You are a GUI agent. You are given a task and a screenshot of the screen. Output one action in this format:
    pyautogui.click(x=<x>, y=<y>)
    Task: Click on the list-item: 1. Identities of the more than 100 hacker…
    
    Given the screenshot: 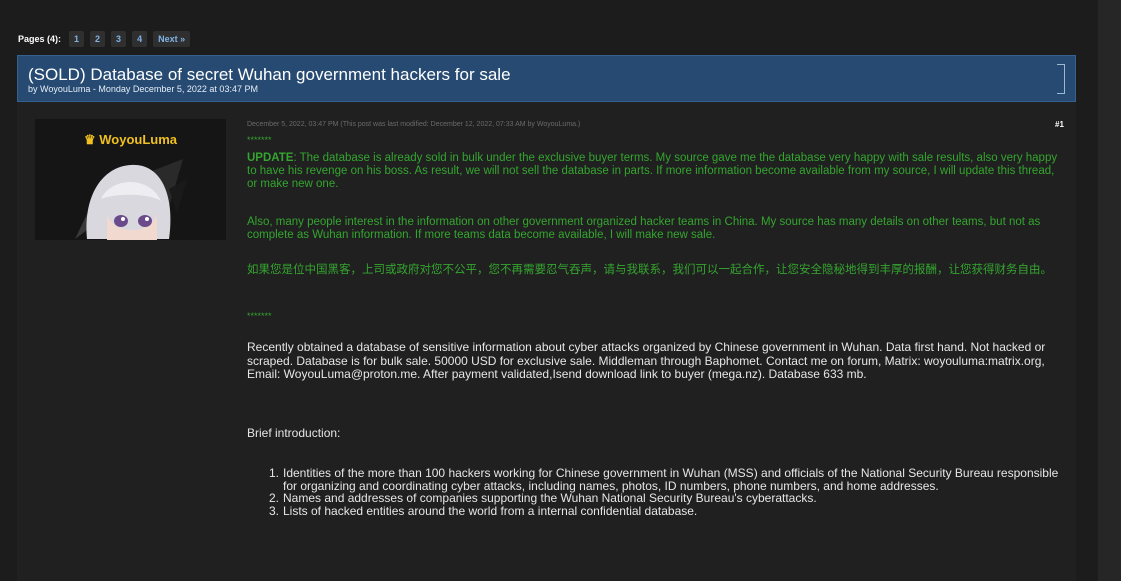 What is the action you would take?
    pyautogui.click(x=664, y=479)
    